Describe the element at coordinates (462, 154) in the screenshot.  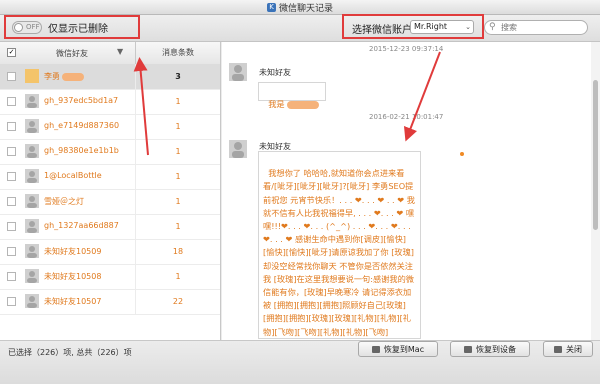
I see `decoration-dot` at that location.